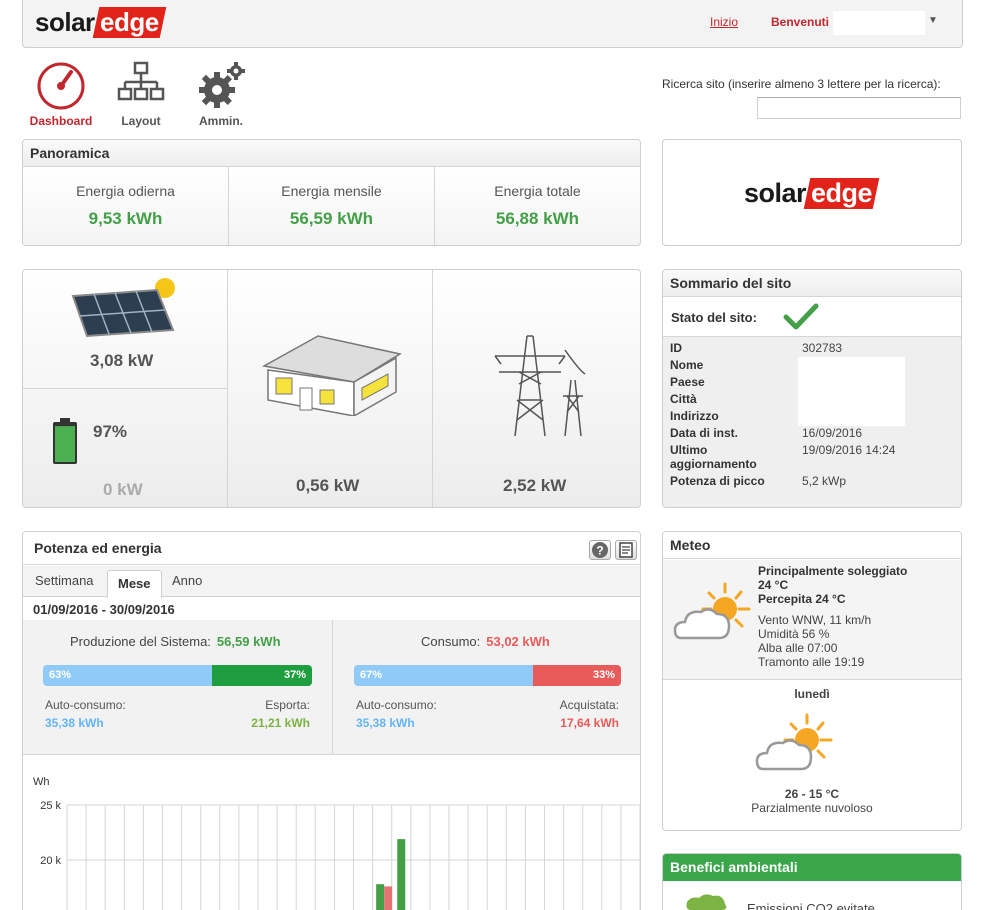 The height and width of the screenshot is (910, 988). I want to click on nav-layout: Layout, so click(141, 94).